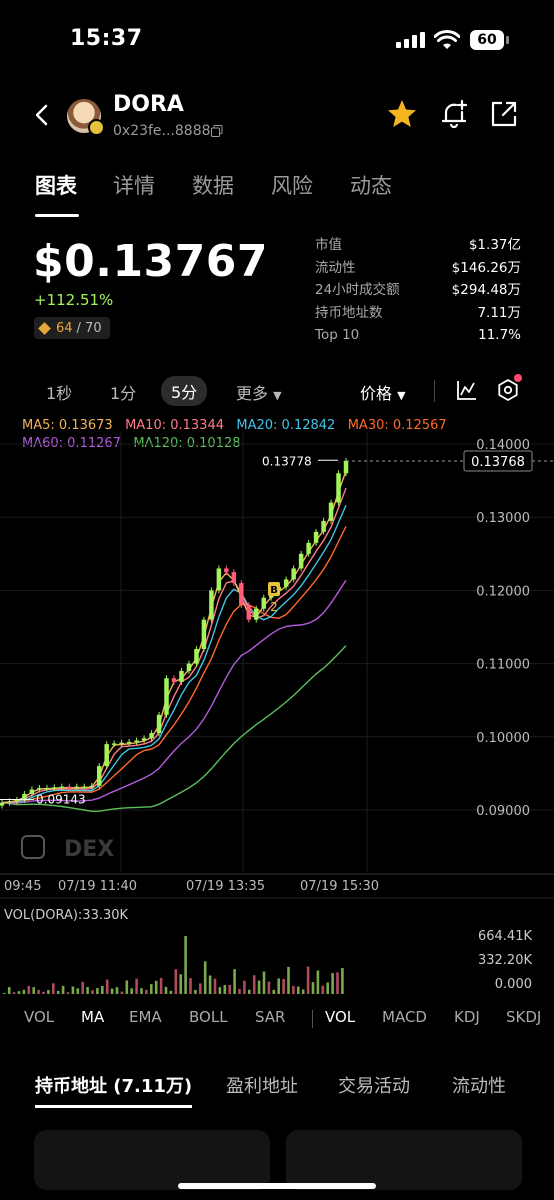  Describe the element at coordinates (277, 1186) in the screenshot. I see `home-indicator` at that location.